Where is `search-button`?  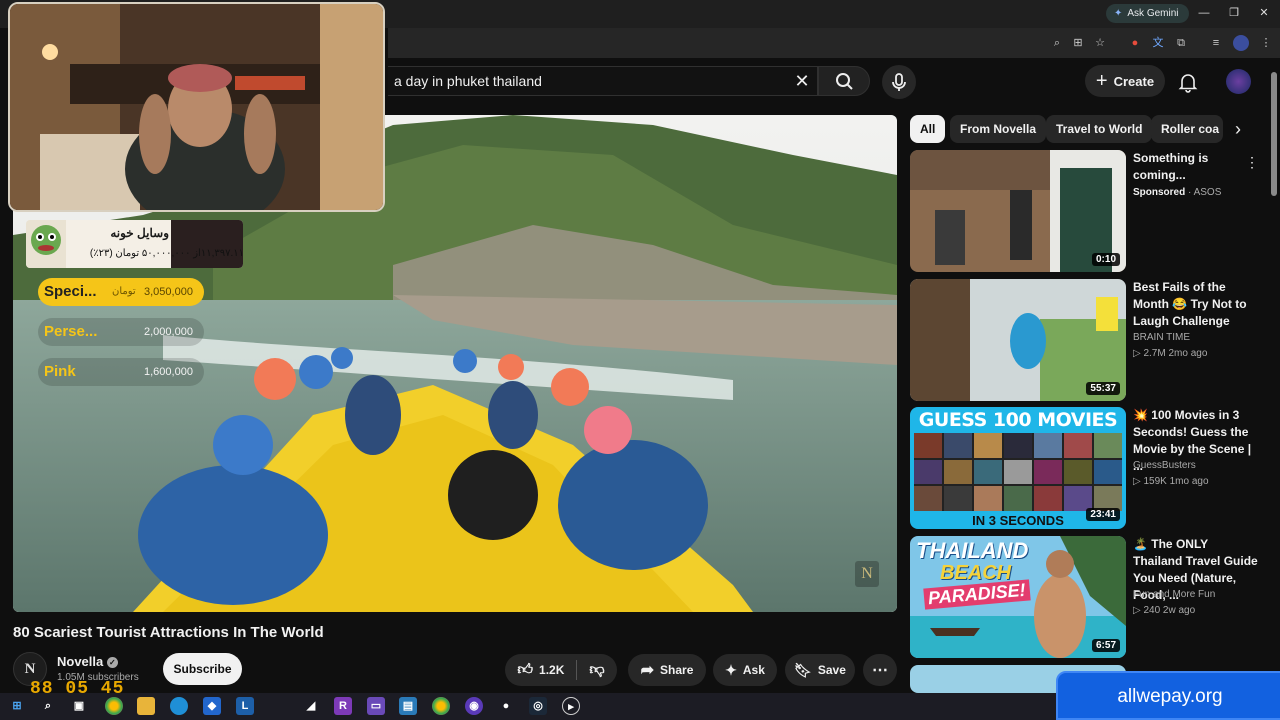 search-button is located at coordinates (844, 81).